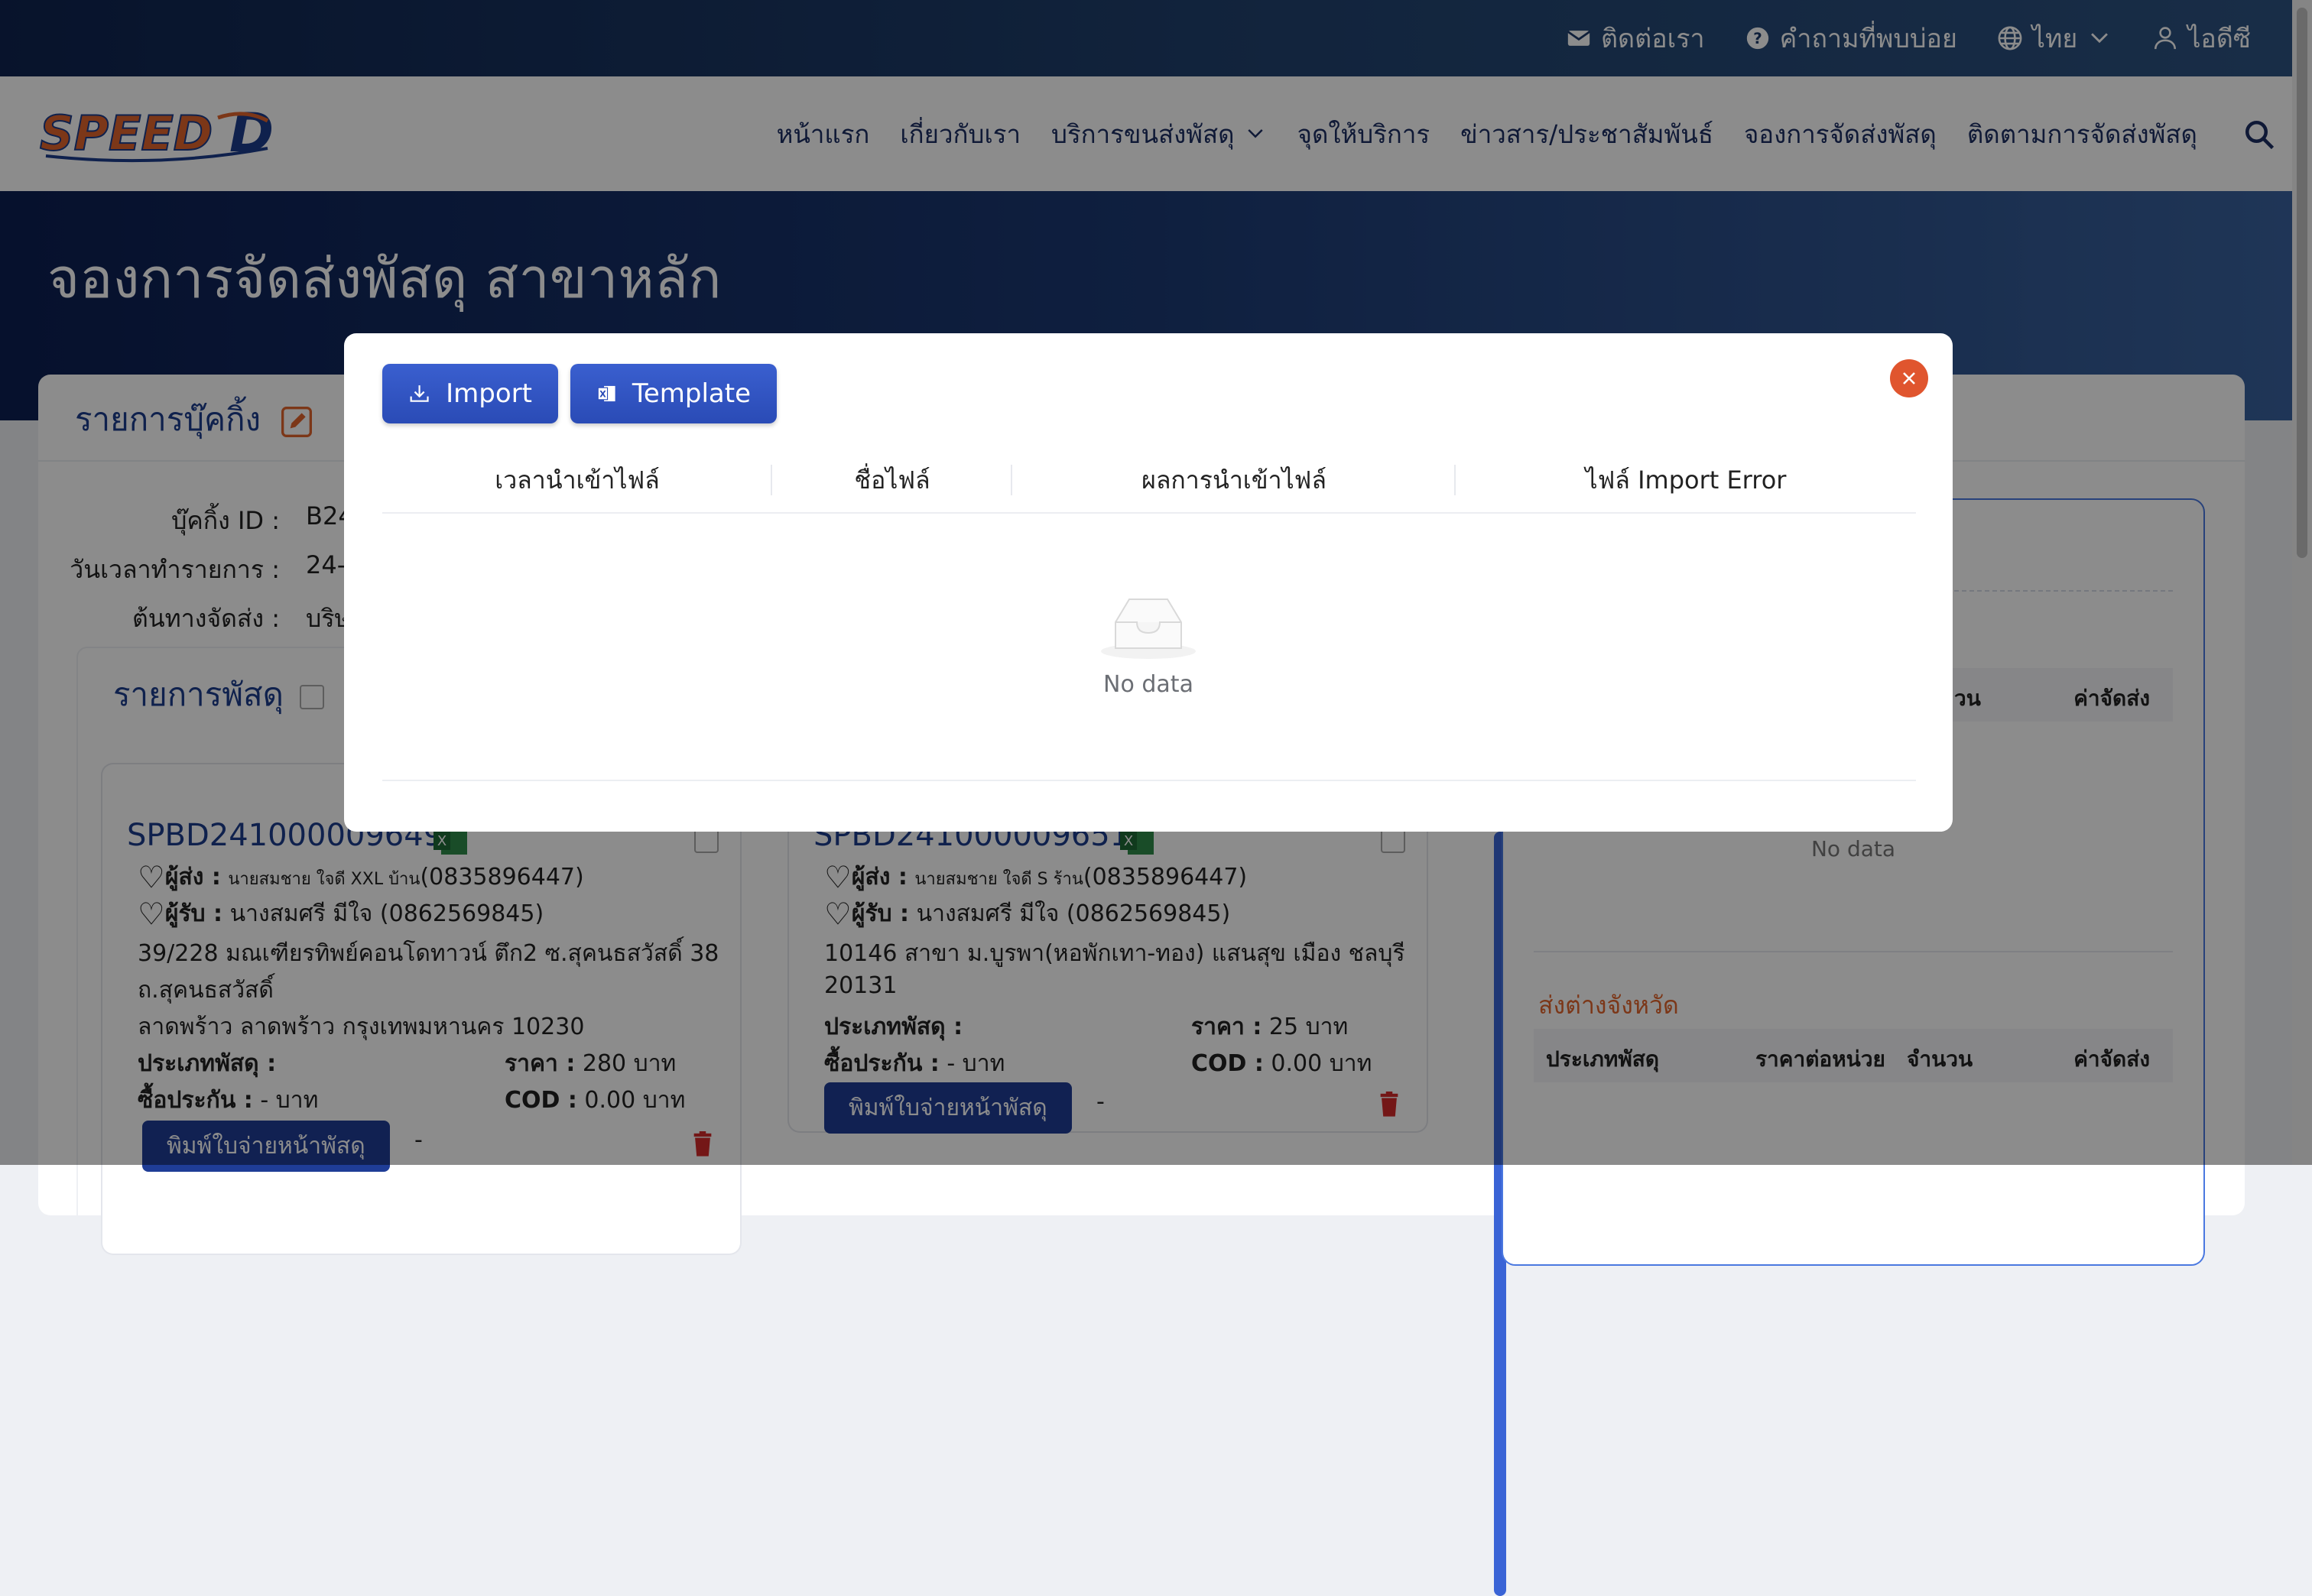 This screenshot has height=1596, width=2312. What do you see at coordinates (892, 480) in the screenshot?
I see `col-file-name: ชื่อไฟล์` at bounding box center [892, 480].